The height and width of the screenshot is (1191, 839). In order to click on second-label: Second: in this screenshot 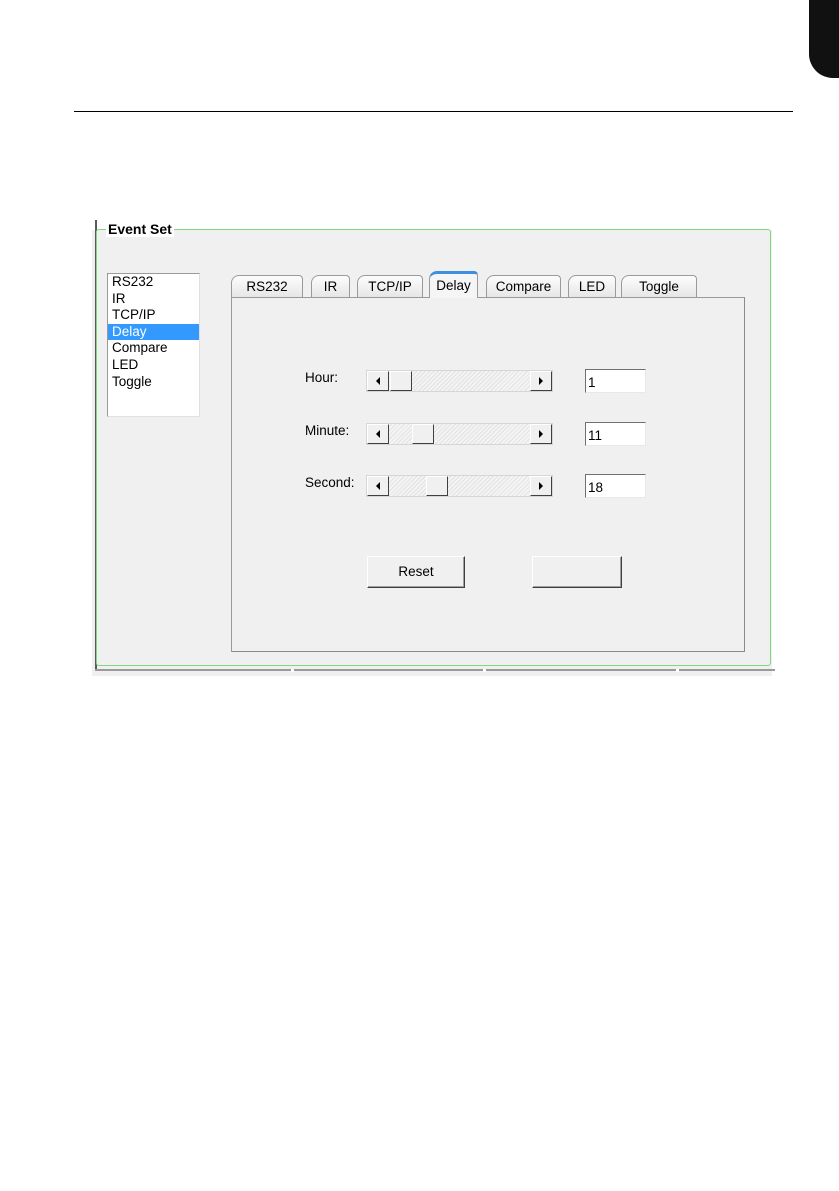, I will do `click(330, 482)`.